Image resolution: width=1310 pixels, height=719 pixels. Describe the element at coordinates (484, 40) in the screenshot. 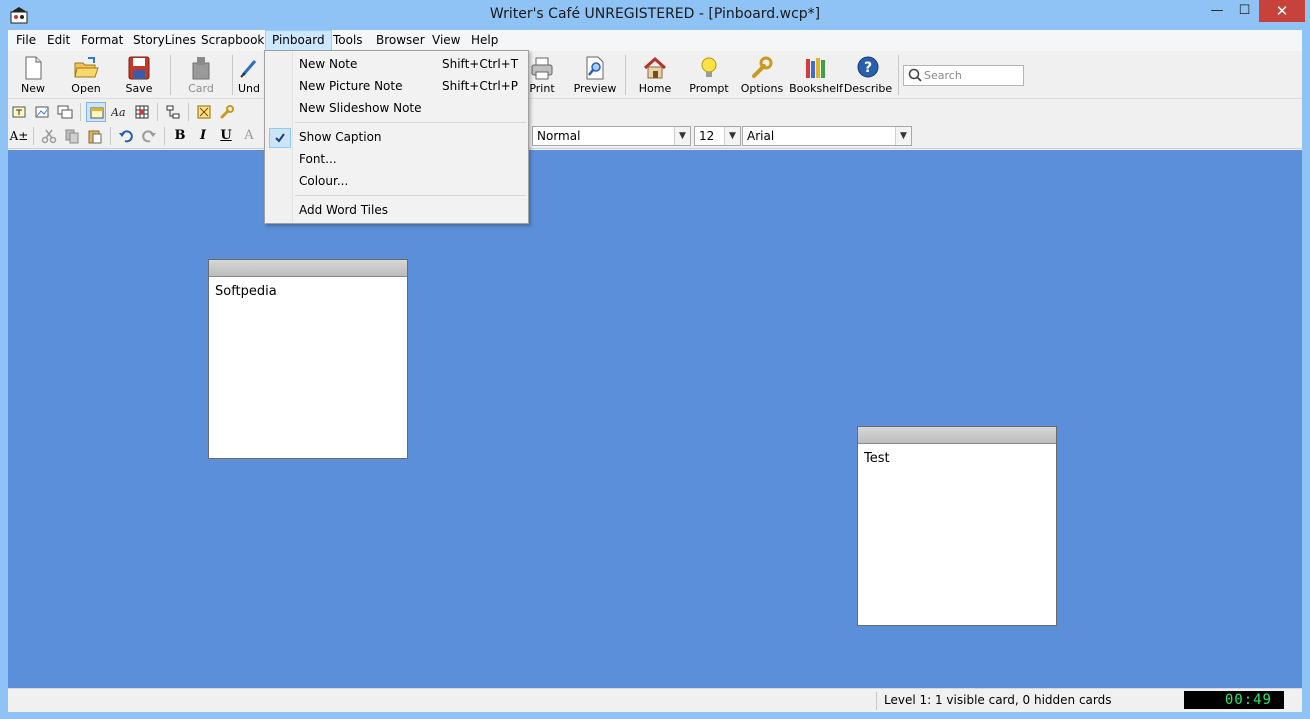

I see `menu-help: Help` at that location.